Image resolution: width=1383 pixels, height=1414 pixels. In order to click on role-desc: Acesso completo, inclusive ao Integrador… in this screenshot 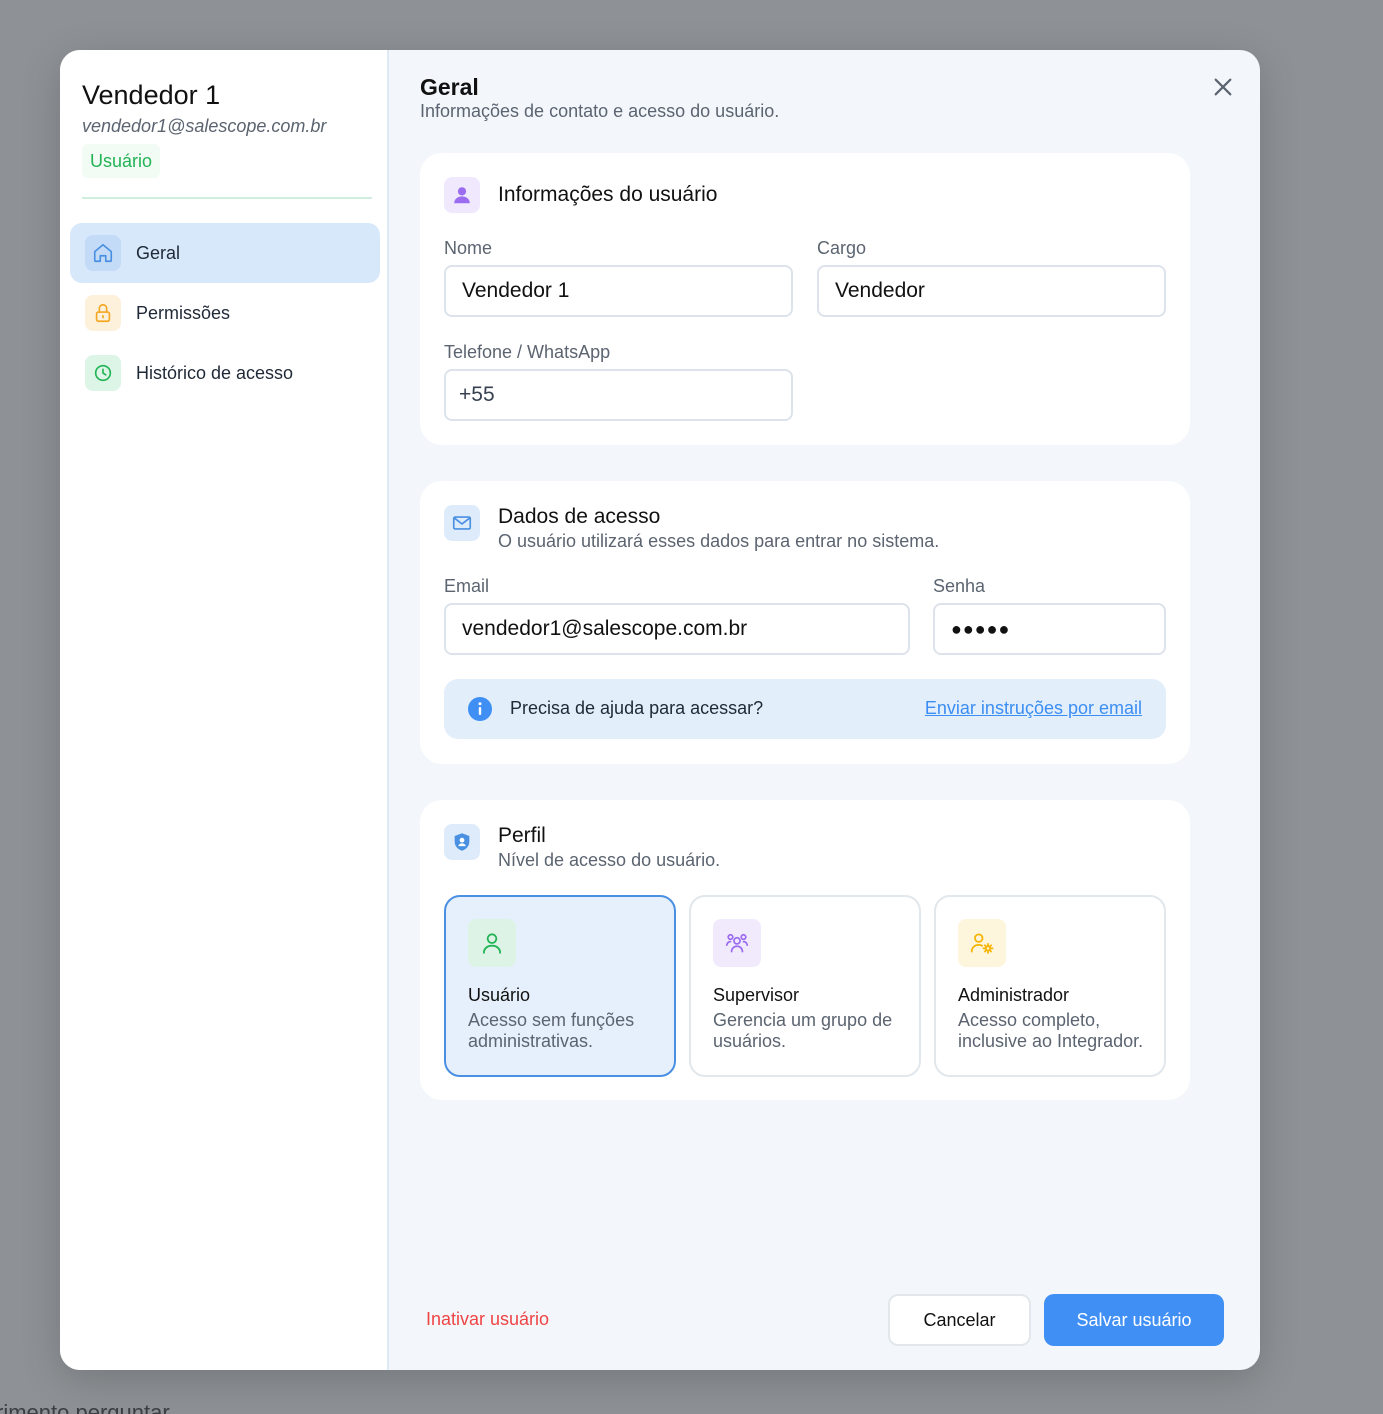, I will do `click(1051, 1030)`.